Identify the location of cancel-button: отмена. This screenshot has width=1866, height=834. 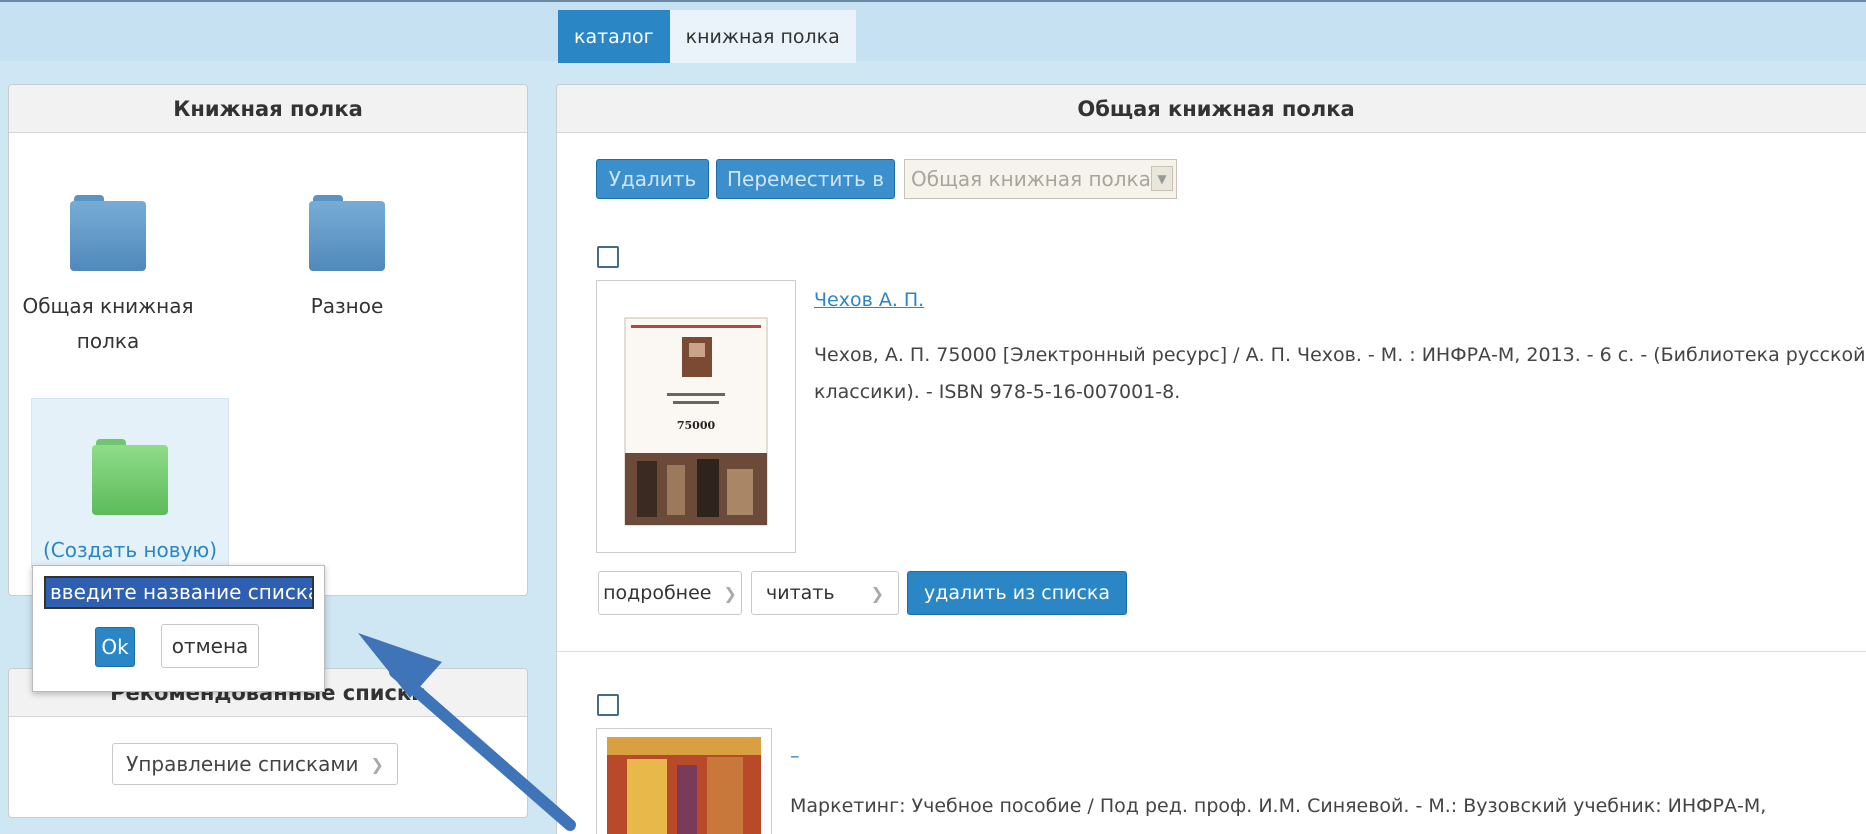
(210, 646).